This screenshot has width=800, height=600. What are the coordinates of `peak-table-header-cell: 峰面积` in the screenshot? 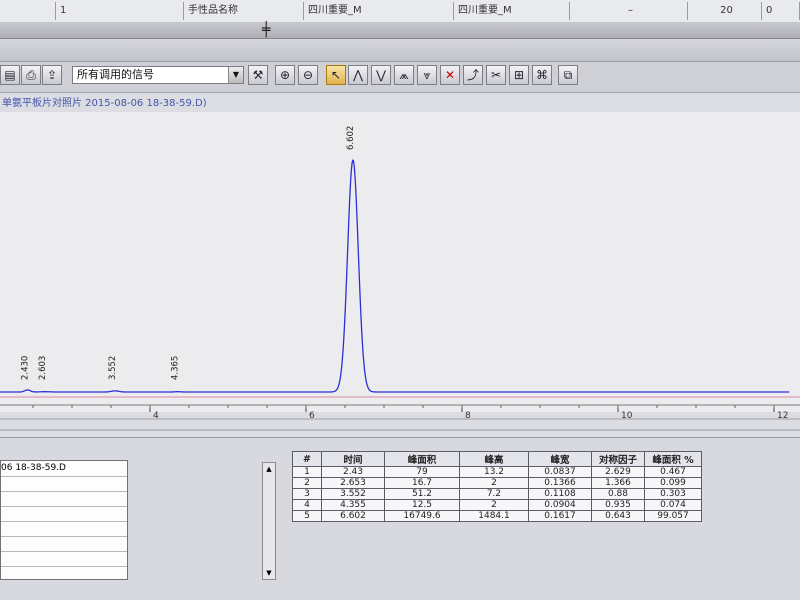 It's located at (422, 459).